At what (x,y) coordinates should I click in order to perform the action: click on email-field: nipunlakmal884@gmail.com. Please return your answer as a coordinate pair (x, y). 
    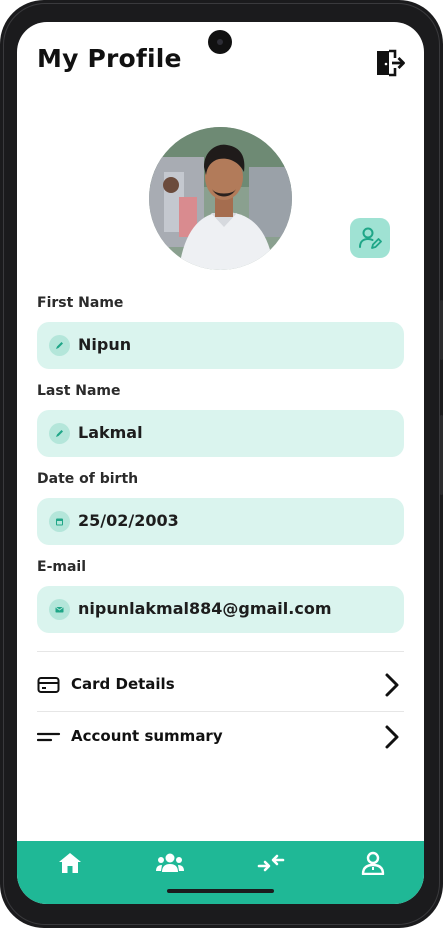
    Looking at the image, I should click on (220, 609).